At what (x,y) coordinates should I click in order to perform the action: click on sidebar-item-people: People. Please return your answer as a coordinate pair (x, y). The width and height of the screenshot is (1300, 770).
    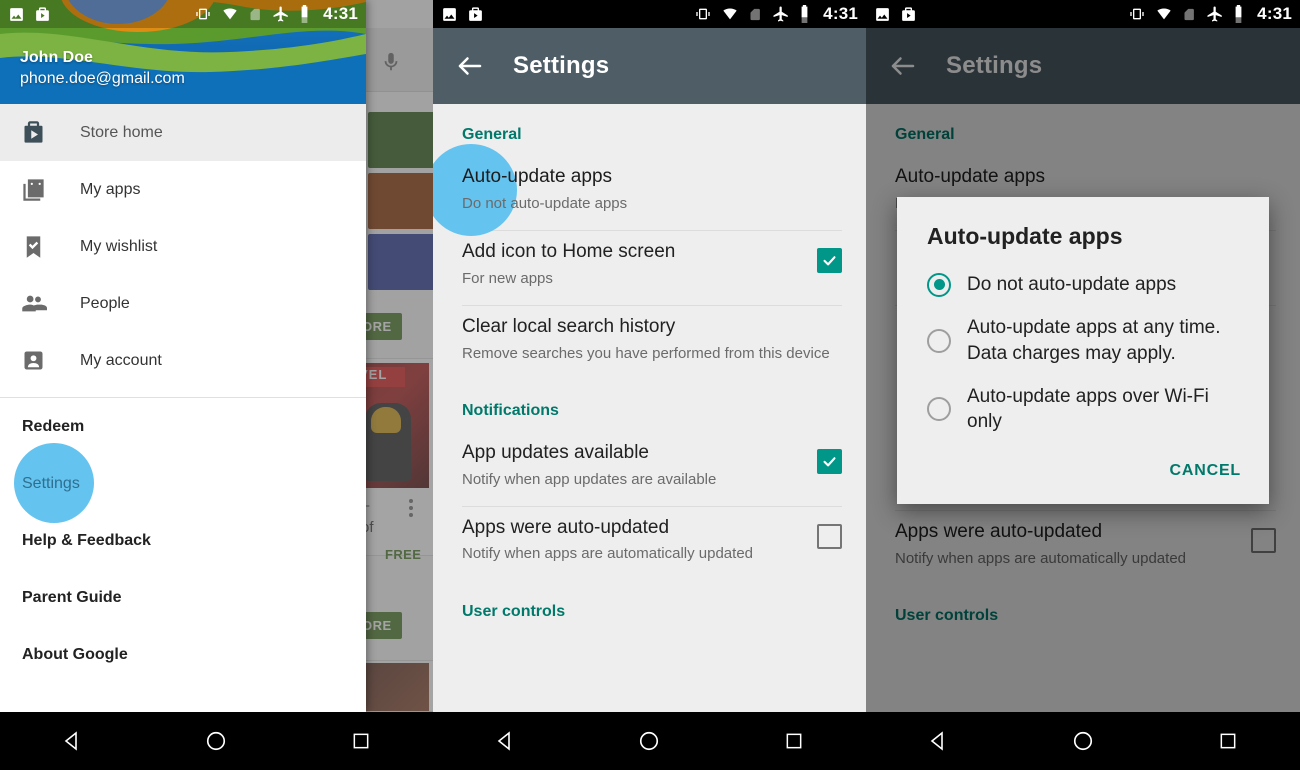
    Looking at the image, I should click on (183, 303).